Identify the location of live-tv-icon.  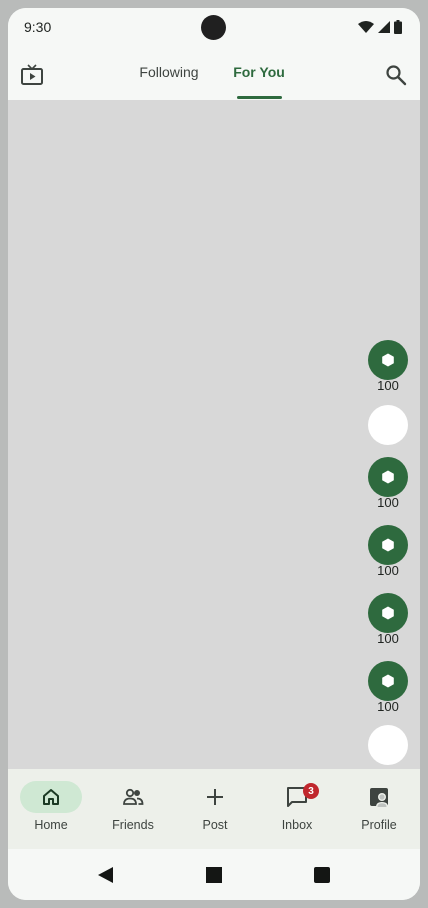
(32, 75).